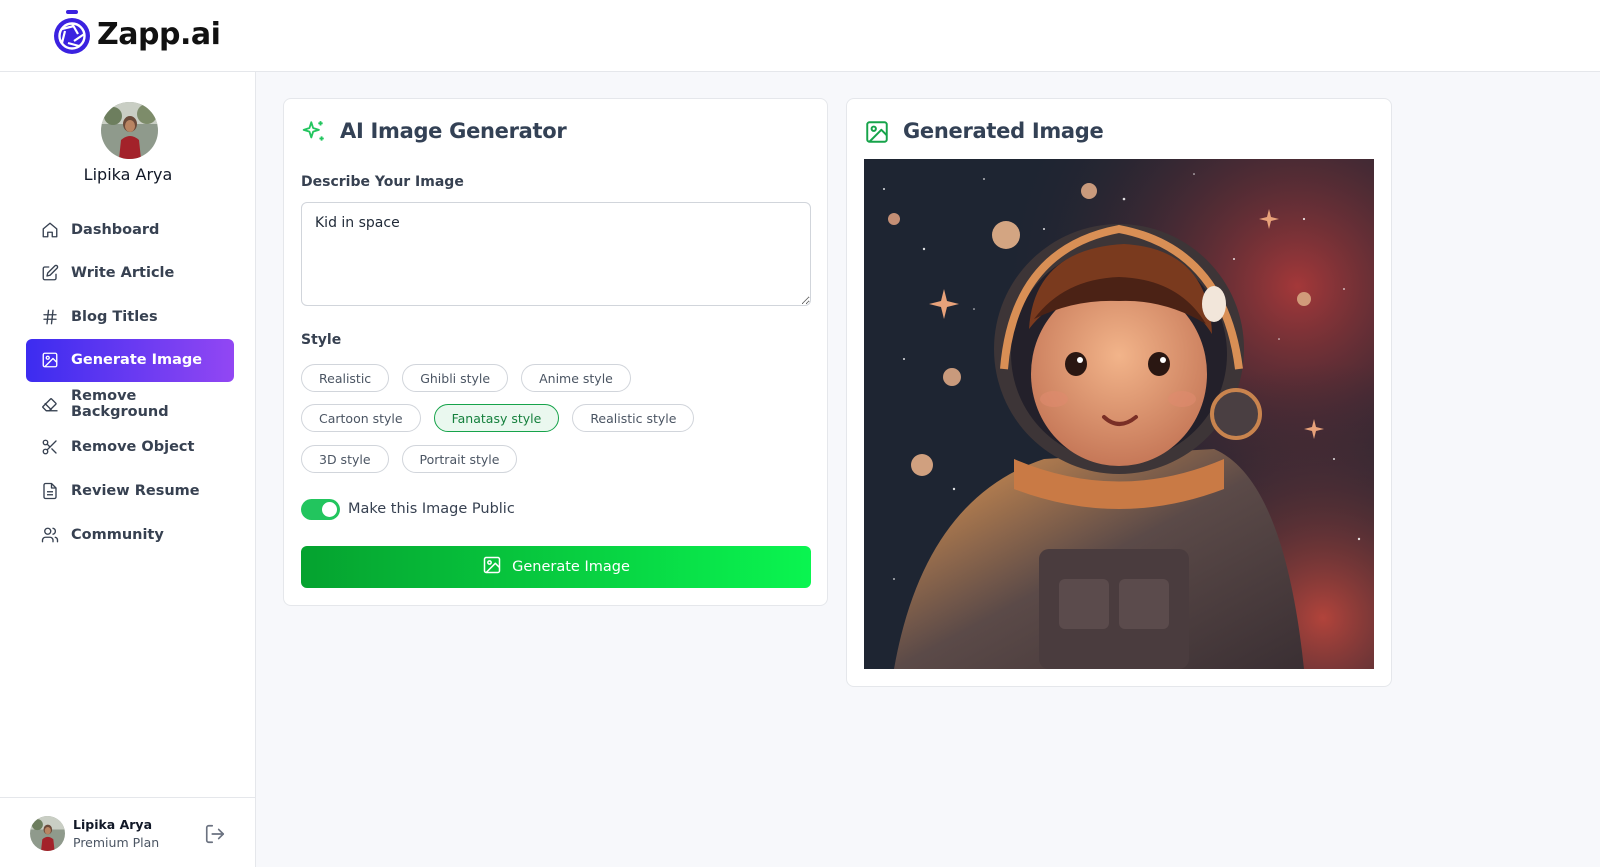  I want to click on sidebar-item-label: Dashboard, so click(115, 229).